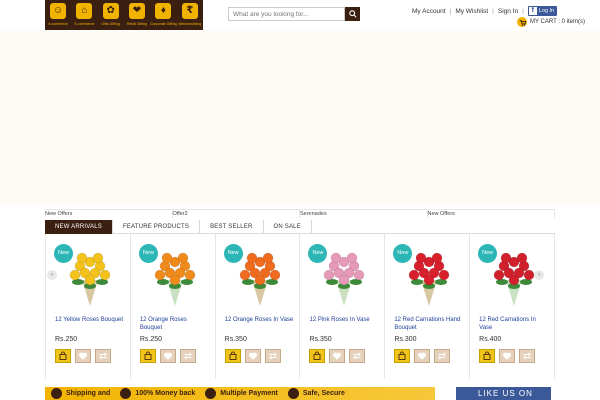 This screenshot has width=600, height=400. I want to click on feature-label: Shipping and, so click(88, 393).